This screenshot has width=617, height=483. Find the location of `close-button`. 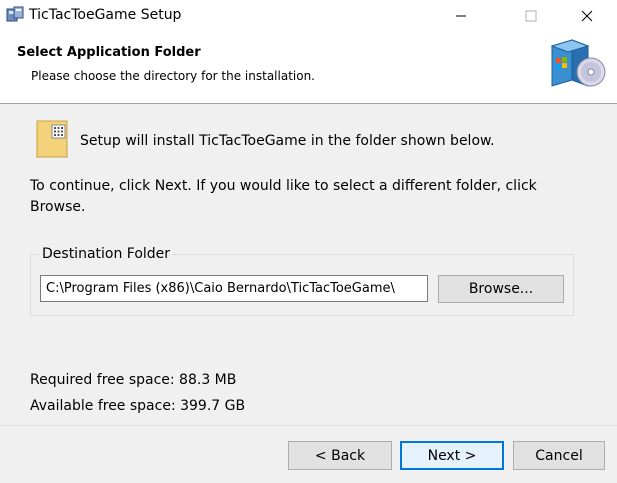

close-button is located at coordinates (587, 16).